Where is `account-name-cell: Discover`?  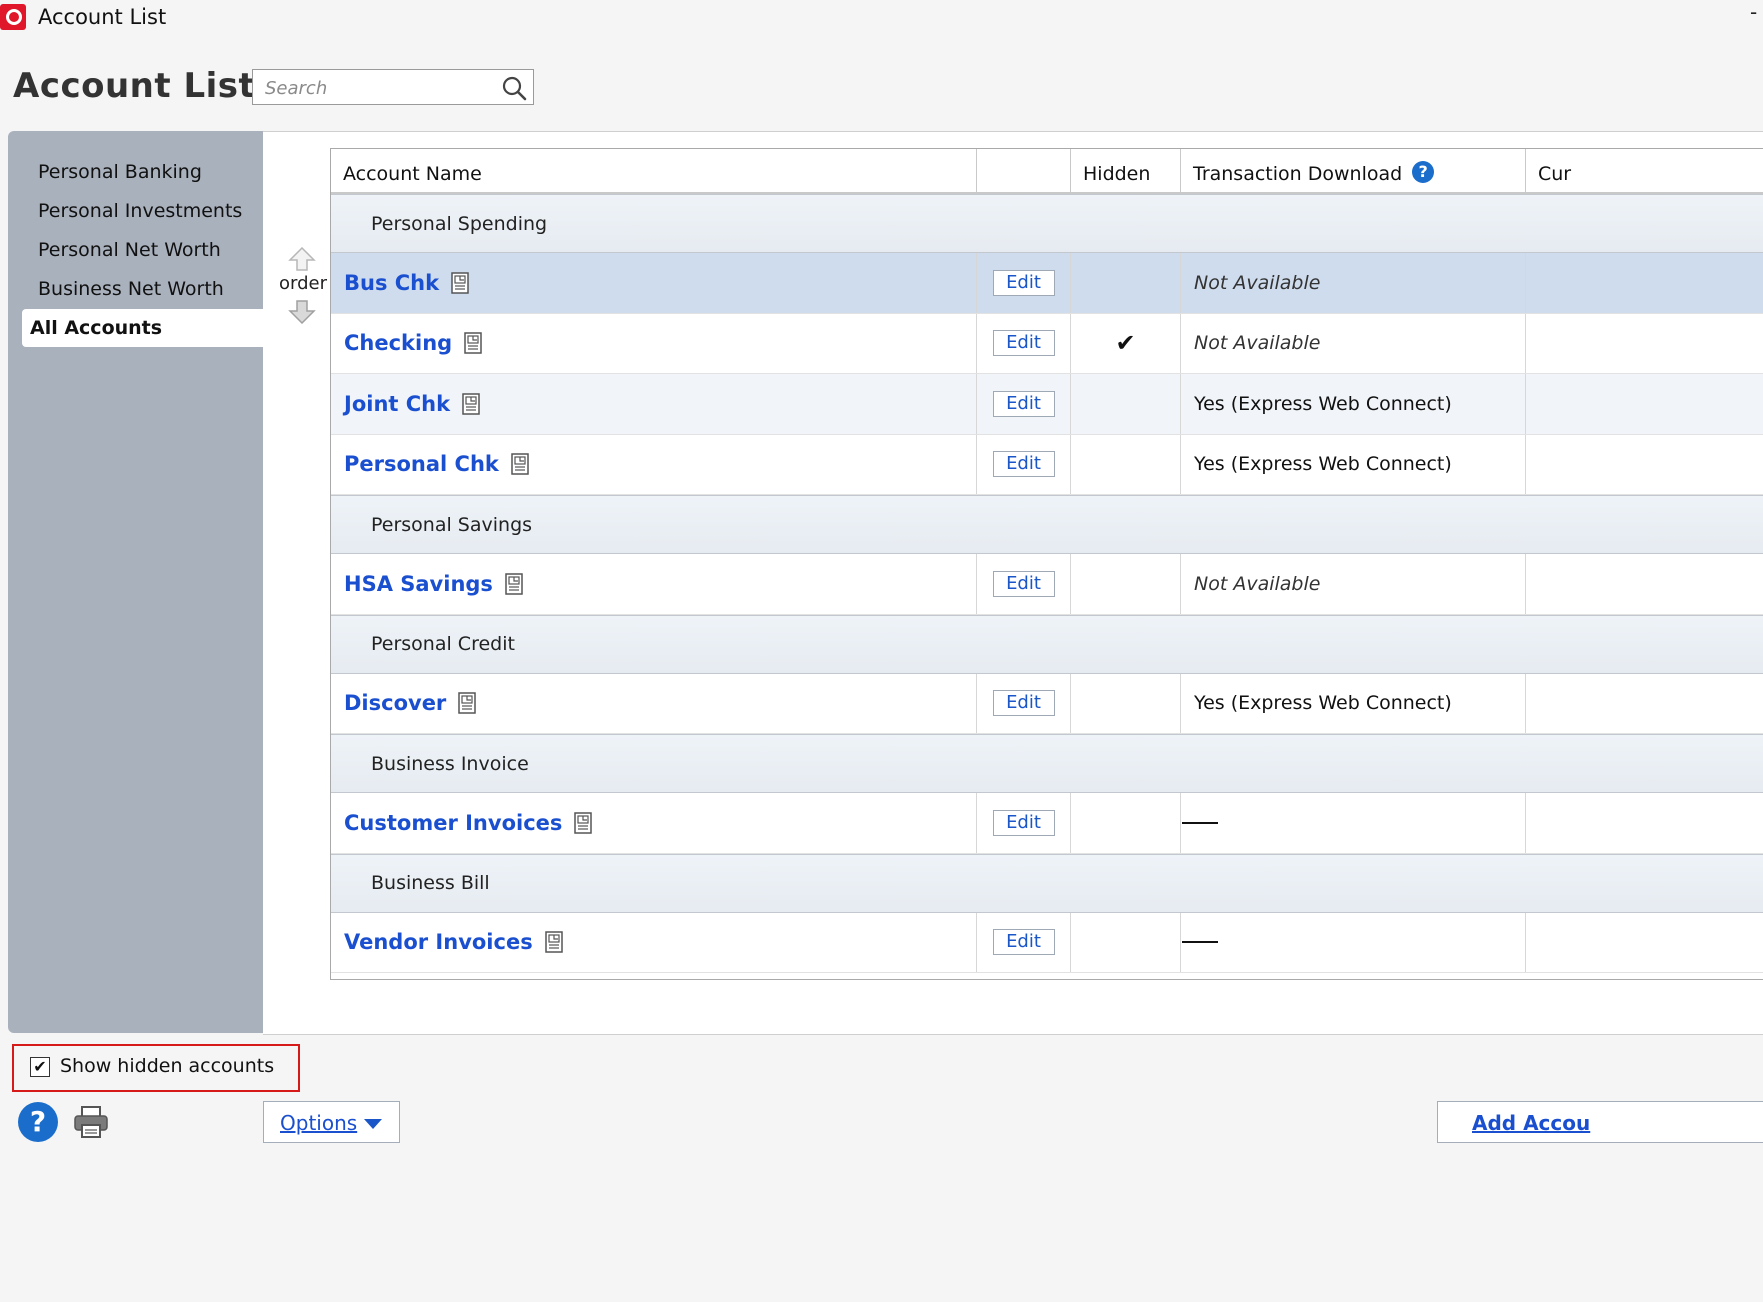 account-name-cell: Discover is located at coordinates (654, 703).